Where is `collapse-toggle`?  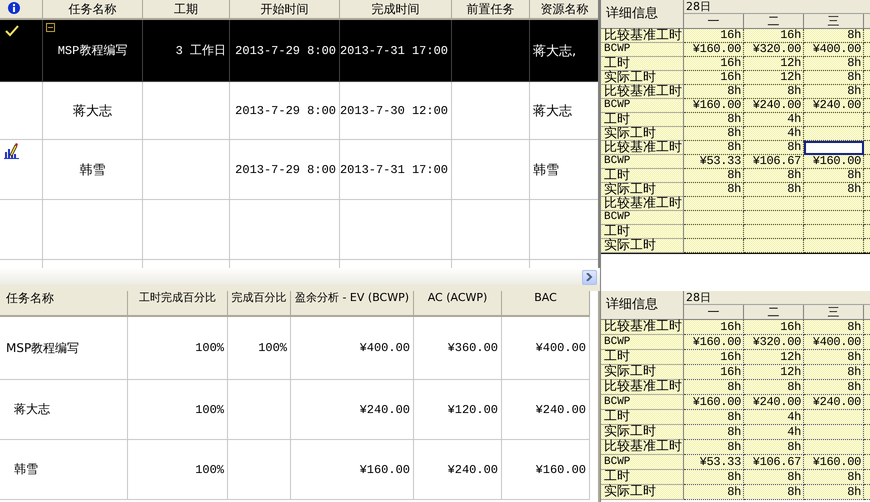
collapse-toggle is located at coordinates (50, 27).